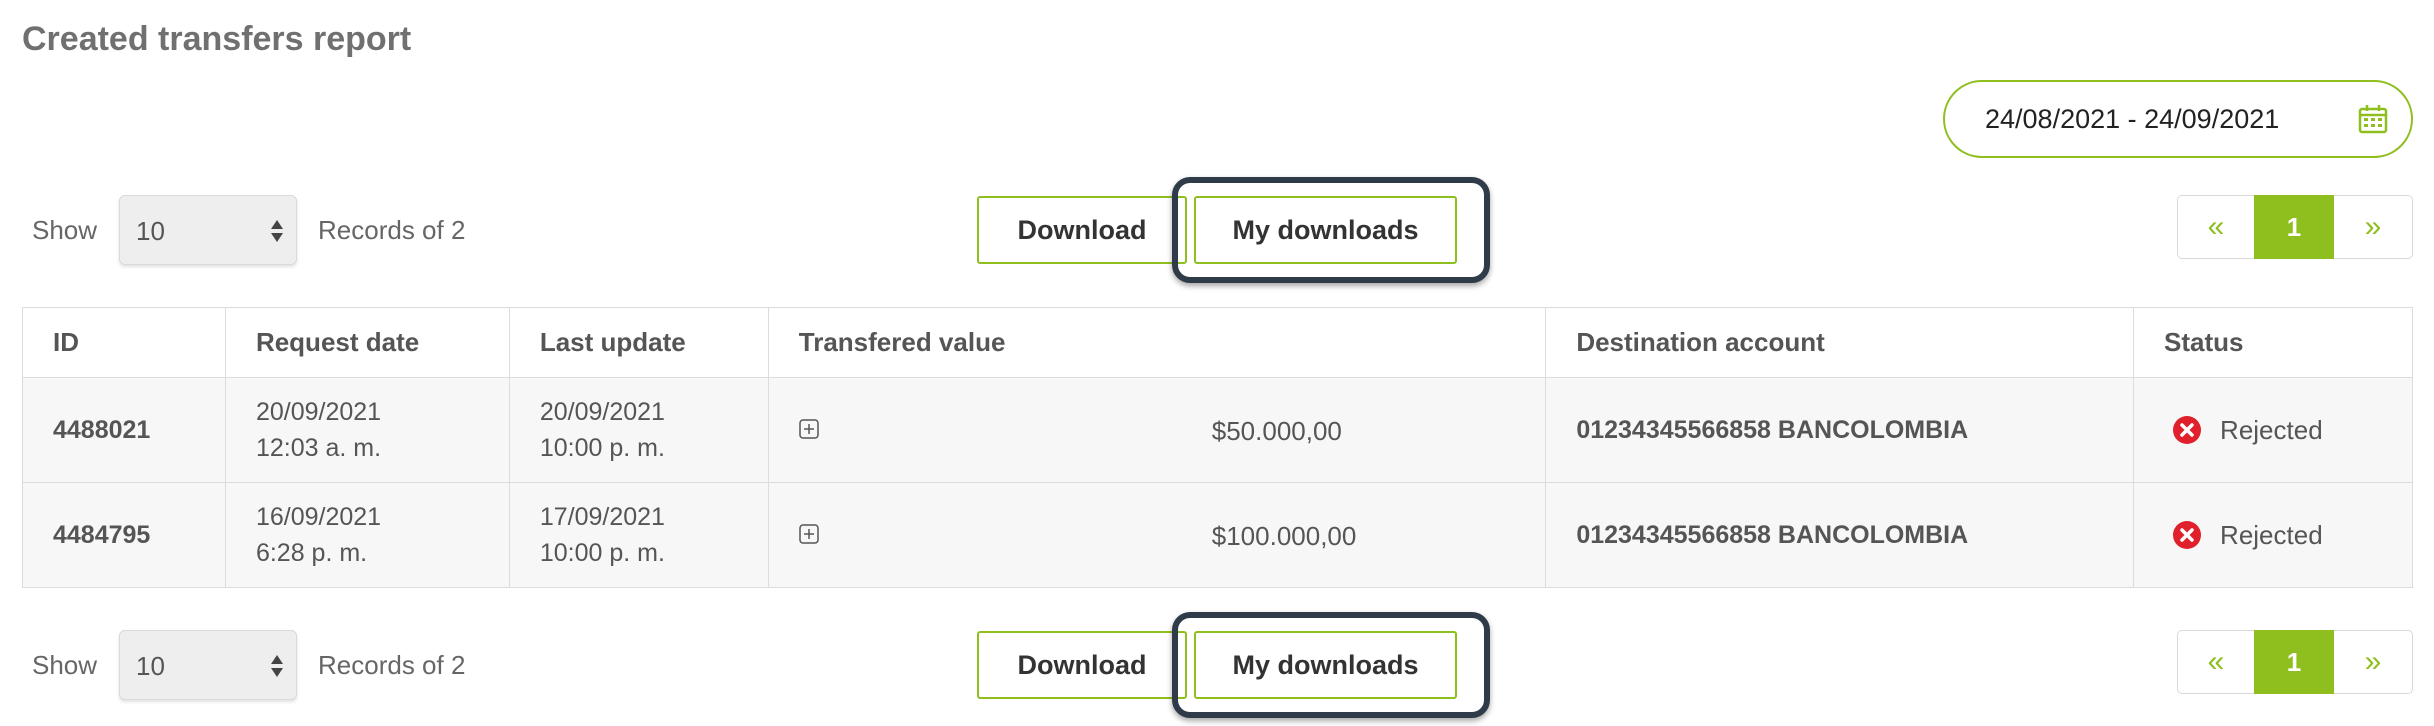 This screenshot has width=2434, height=726. Describe the element at coordinates (318, 517) in the screenshot. I see `request-date: 16/09/2021` at that location.